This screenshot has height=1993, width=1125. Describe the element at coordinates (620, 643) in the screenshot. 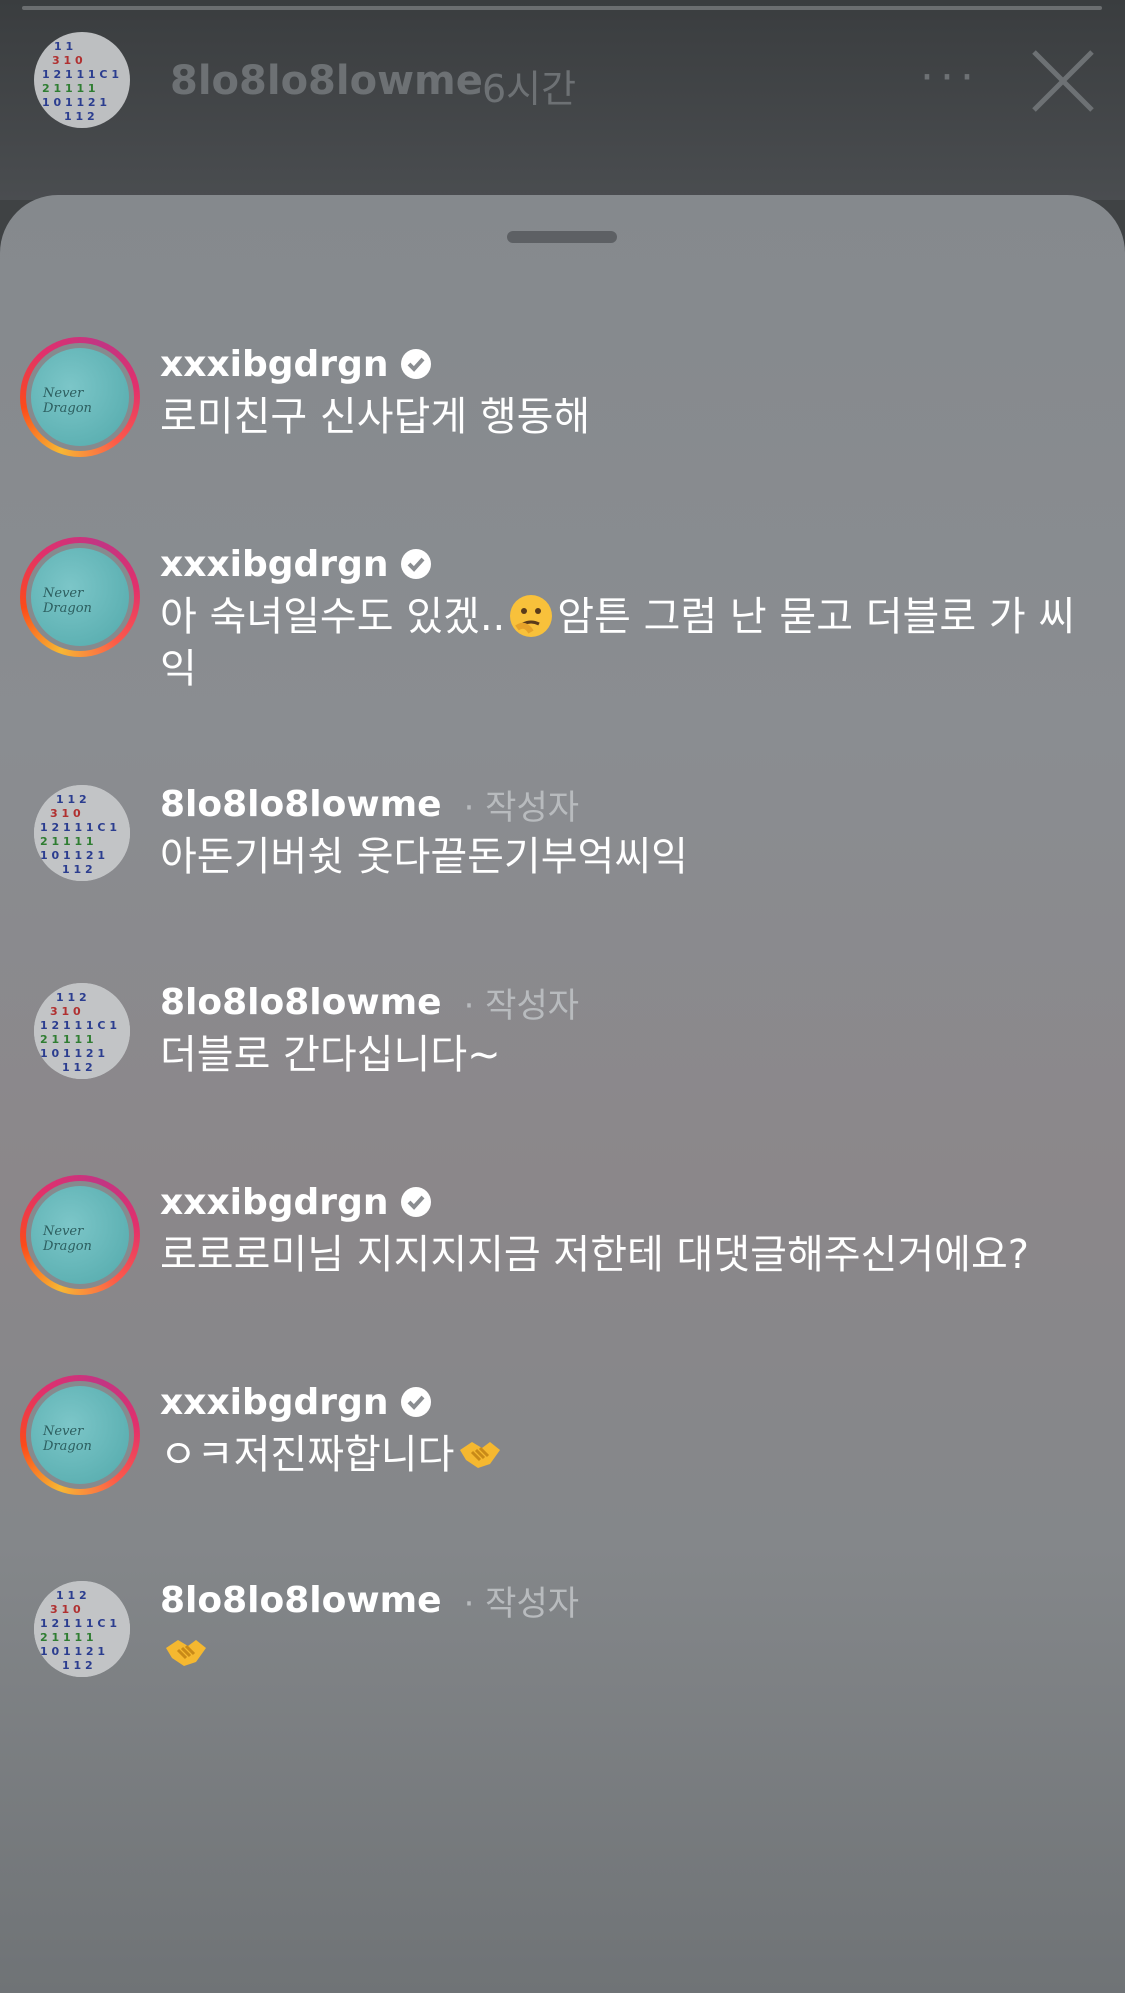

I see `comment-text: 아 숙녀일수도 있겠.. 암튼 그럼 난 묻고 더블로 가 씨익` at that location.